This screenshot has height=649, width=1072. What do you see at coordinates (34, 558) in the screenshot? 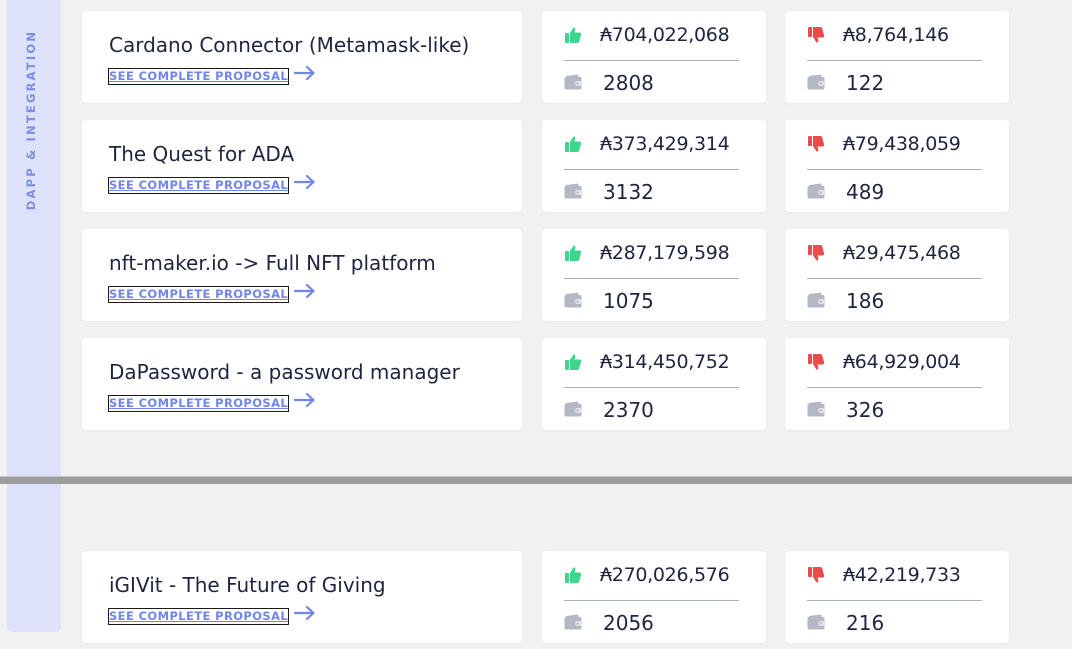
I see `category-tab-next` at bounding box center [34, 558].